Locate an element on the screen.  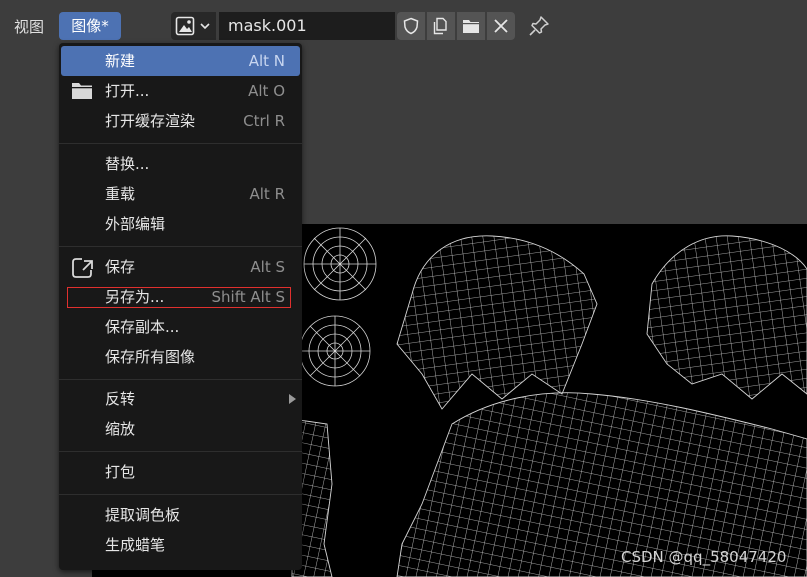
menu-item-invert: 反转 is located at coordinates (180, 399).